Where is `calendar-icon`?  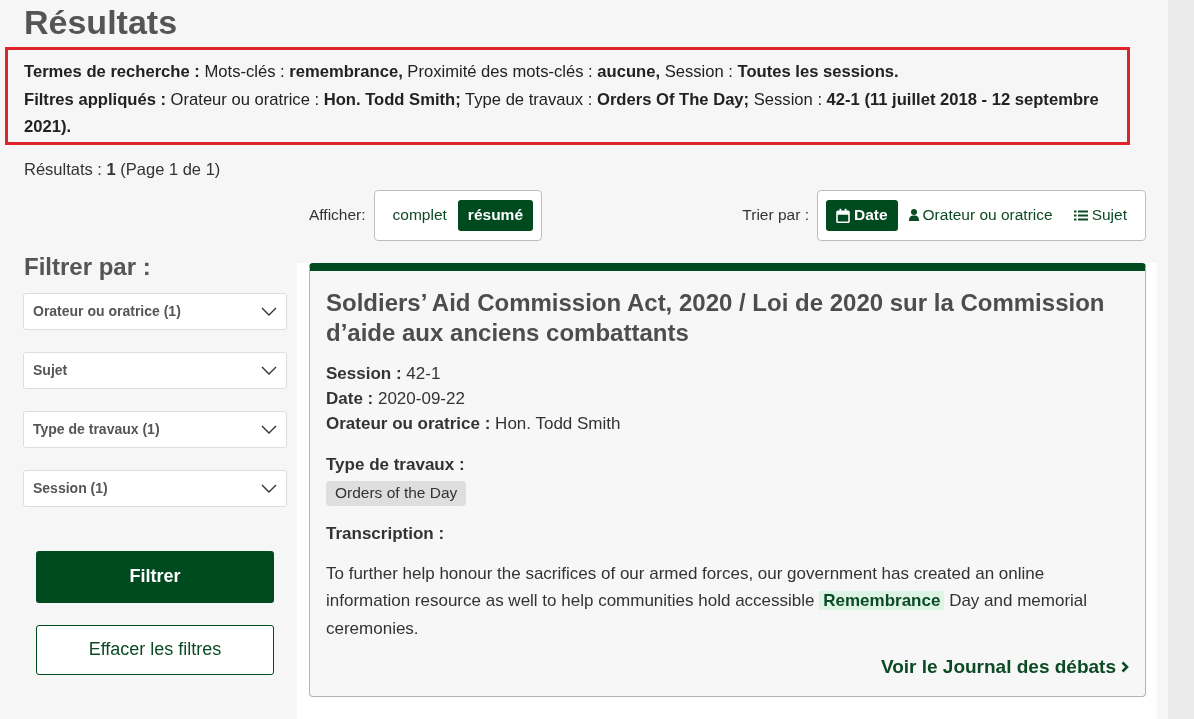 calendar-icon is located at coordinates (842, 215).